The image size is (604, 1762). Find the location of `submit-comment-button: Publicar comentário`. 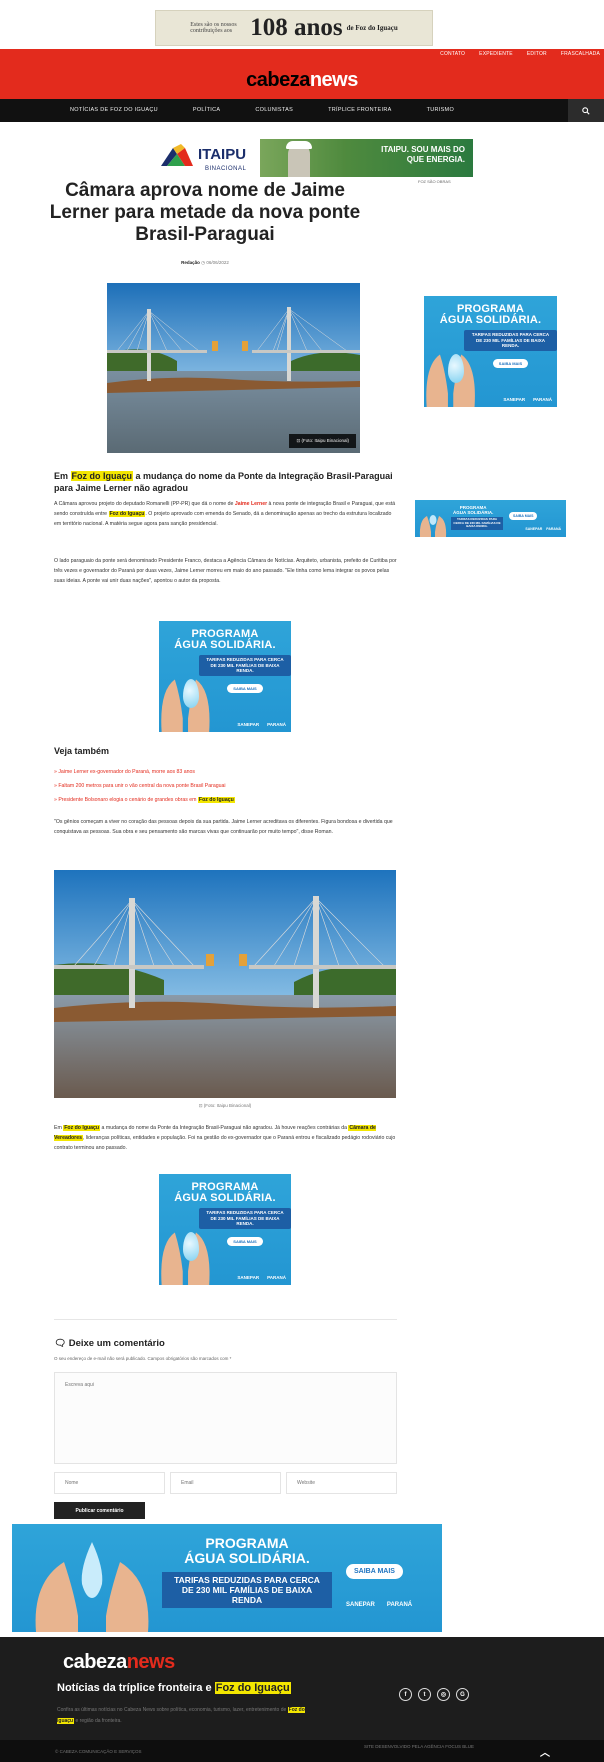

submit-comment-button: Publicar comentário is located at coordinates (99, 1510).